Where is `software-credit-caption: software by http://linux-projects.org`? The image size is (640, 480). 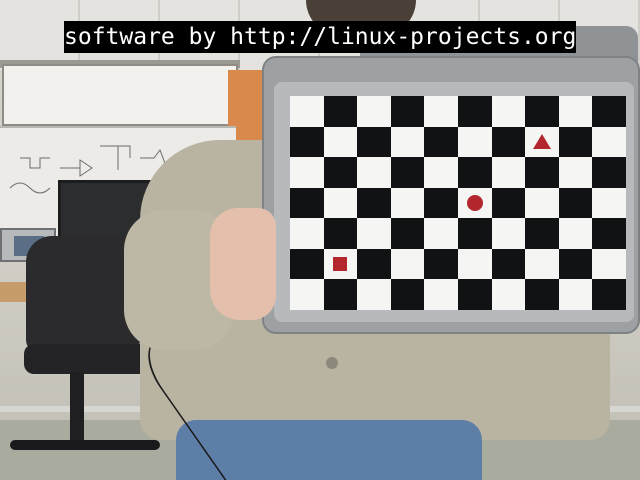 software-credit-caption: software by http://linux-projects.org is located at coordinates (320, 37).